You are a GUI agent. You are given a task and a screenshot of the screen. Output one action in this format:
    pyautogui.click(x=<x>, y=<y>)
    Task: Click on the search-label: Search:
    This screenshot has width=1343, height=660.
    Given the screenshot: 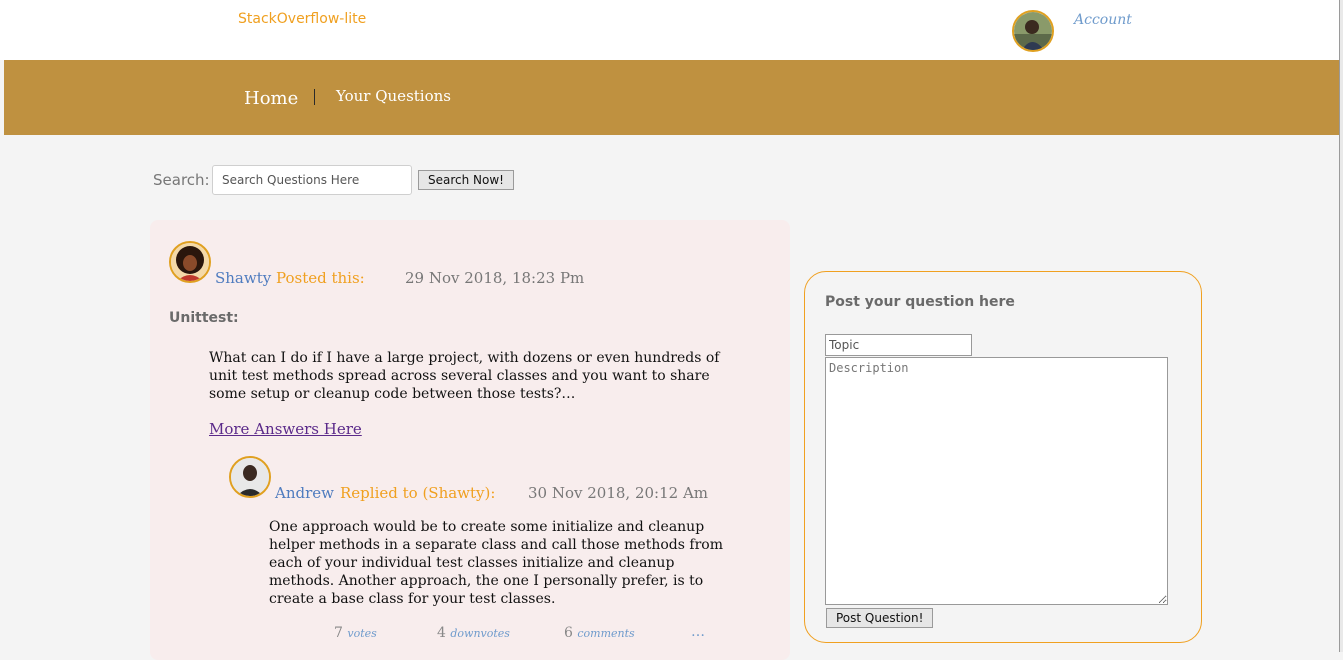 What is the action you would take?
    pyautogui.click(x=181, y=180)
    